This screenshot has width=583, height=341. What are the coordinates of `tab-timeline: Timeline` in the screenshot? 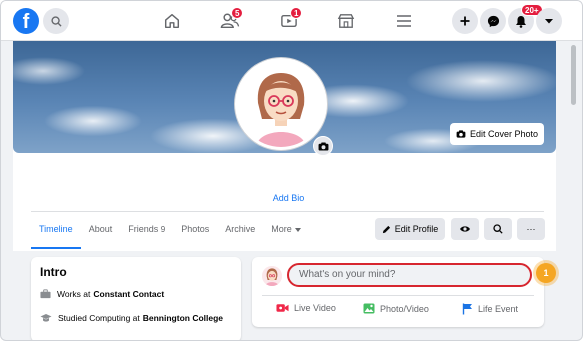 It's located at (56, 230).